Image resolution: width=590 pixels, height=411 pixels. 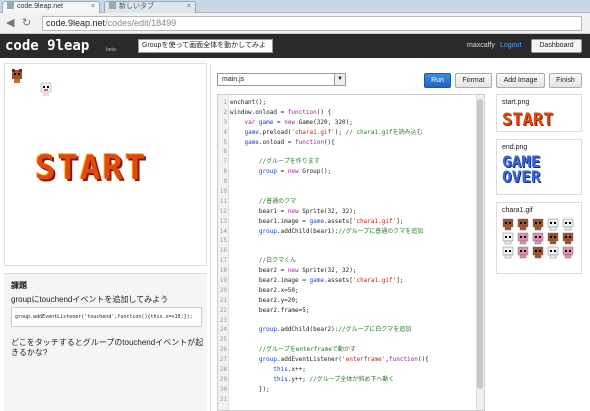 What do you see at coordinates (19, 285) in the screenshot?
I see `lesson-heading: 課題` at bounding box center [19, 285].